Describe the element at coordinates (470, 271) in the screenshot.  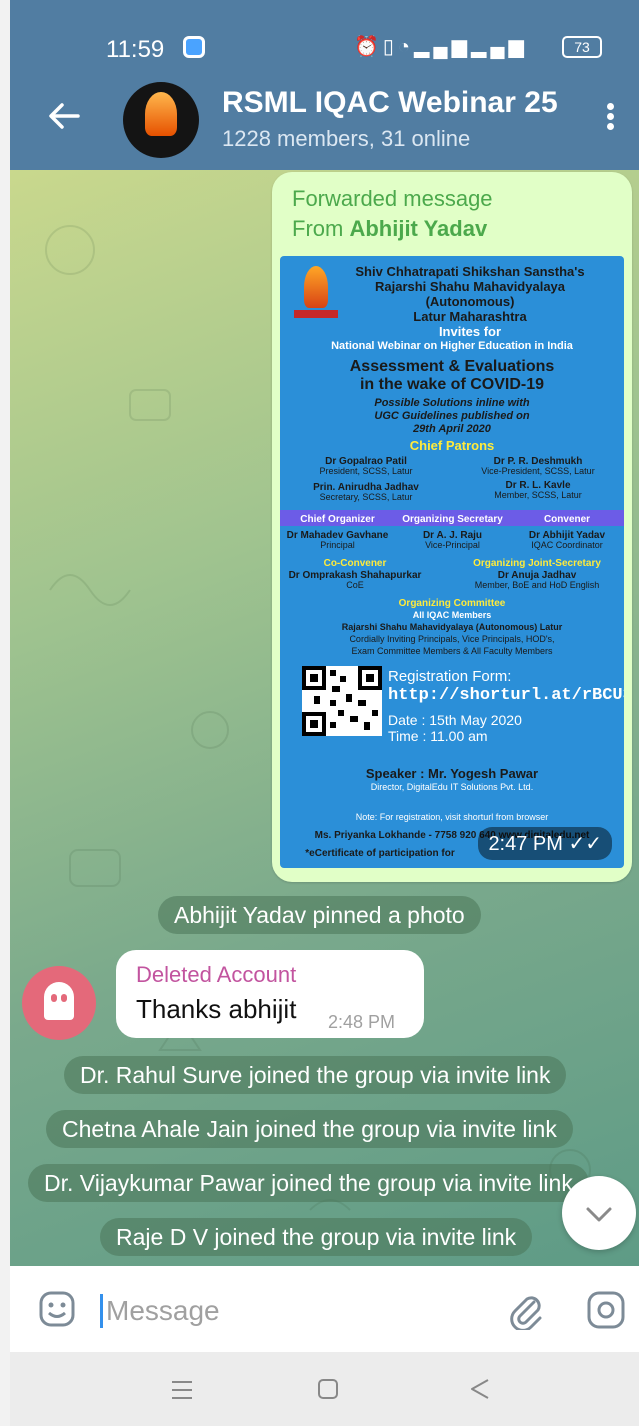
I see `poster-line: Shiv Chhatrapati Shikshan Sanstha's` at that location.